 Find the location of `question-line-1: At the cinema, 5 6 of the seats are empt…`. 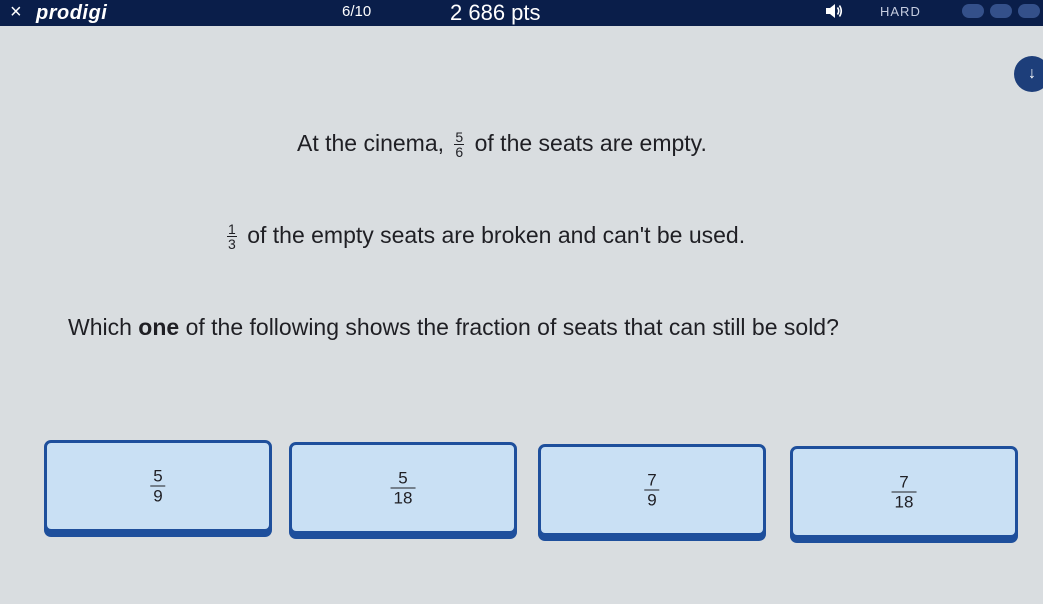

question-line-1: At the cinema, 5 6 of the seats are empt… is located at coordinates (502, 144).